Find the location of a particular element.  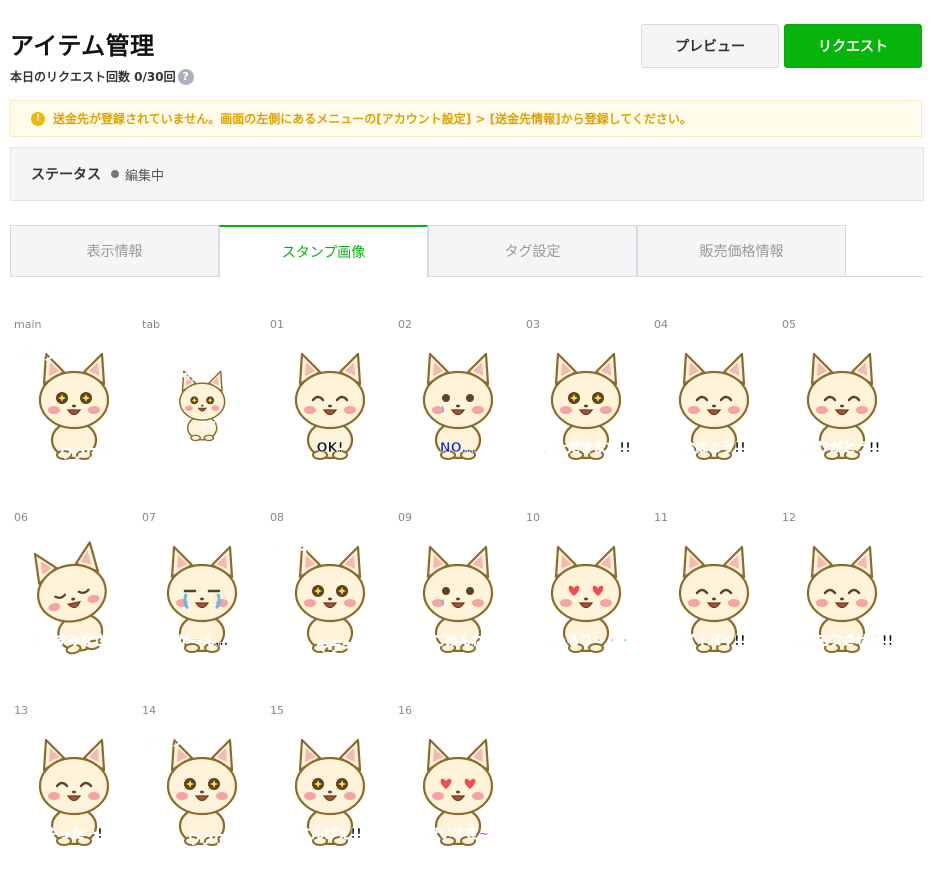

sticker-image: OK! is located at coordinates (330, 404).